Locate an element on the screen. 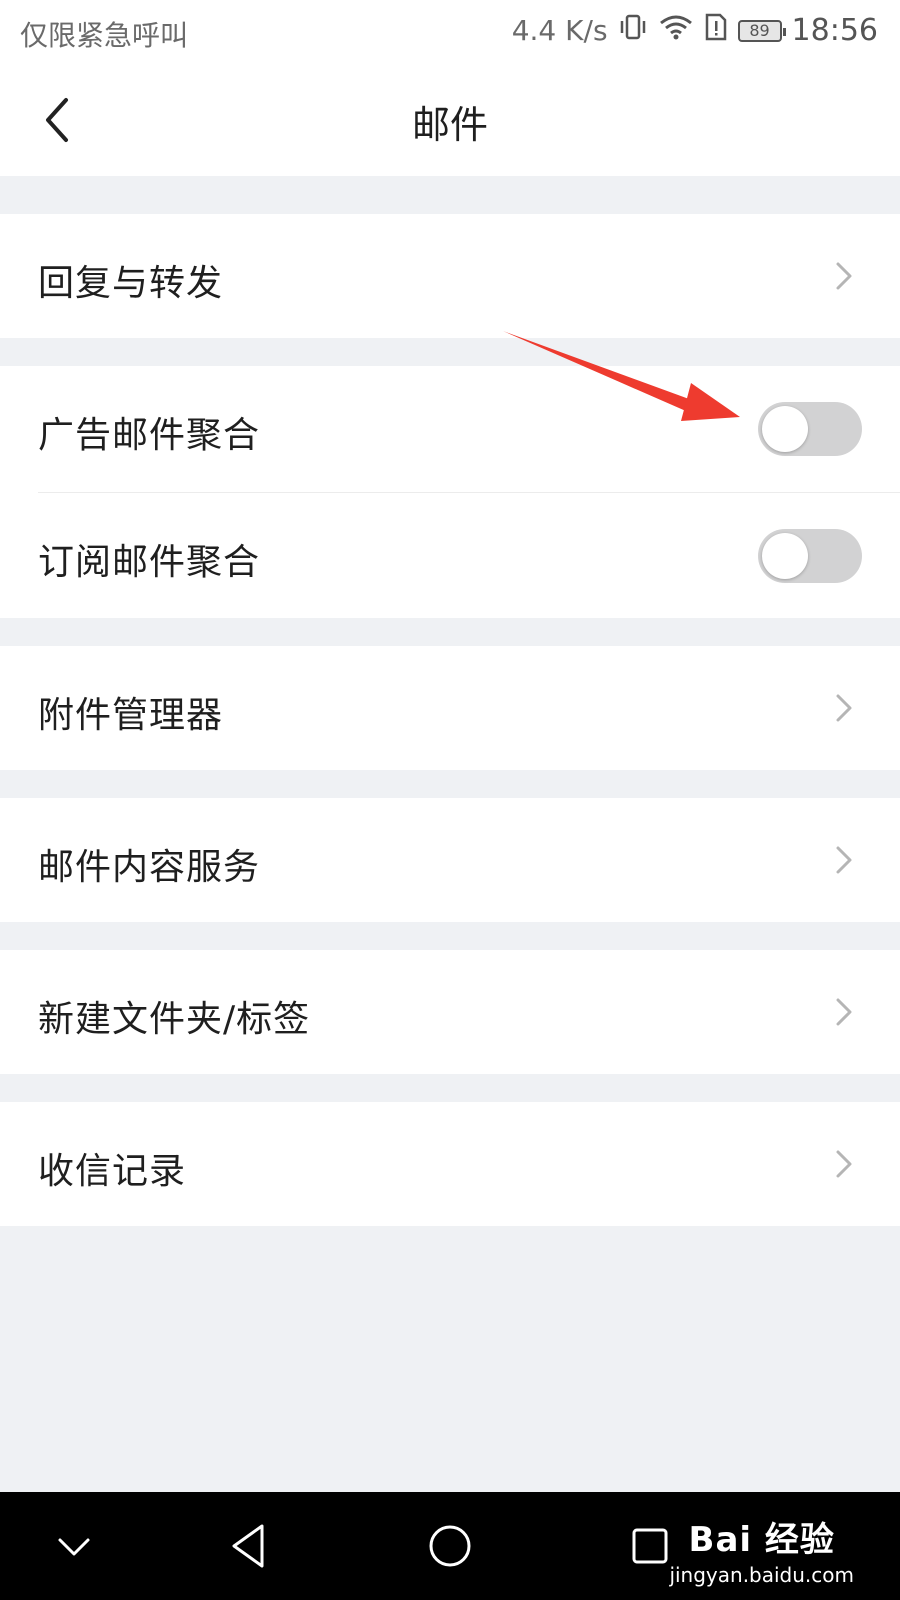  reply-forward-row: 回复与转发 is located at coordinates (450, 276).